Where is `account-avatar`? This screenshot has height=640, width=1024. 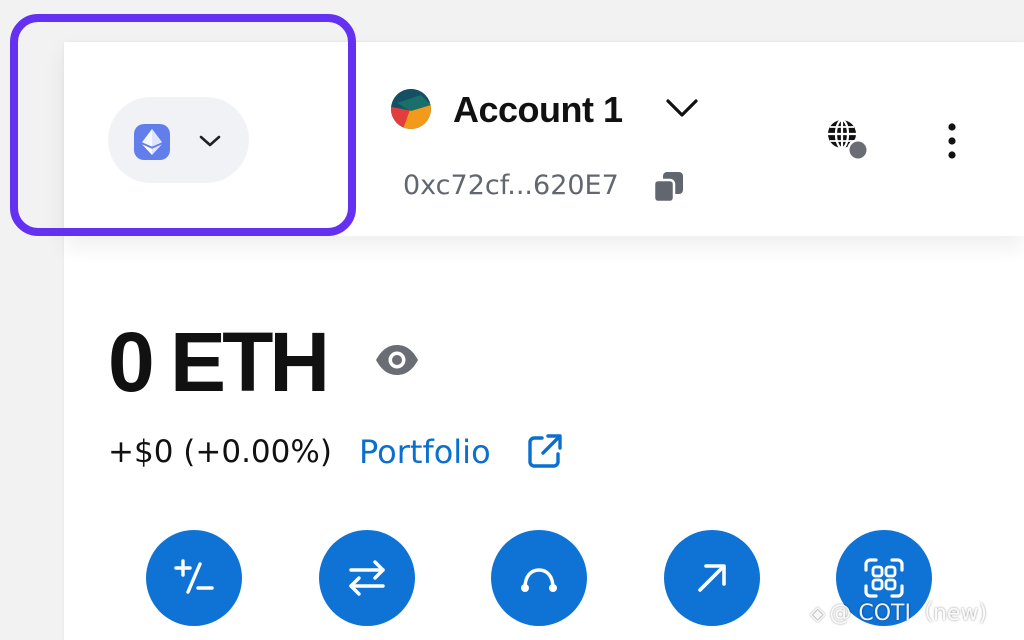
account-avatar is located at coordinates (411, 109).